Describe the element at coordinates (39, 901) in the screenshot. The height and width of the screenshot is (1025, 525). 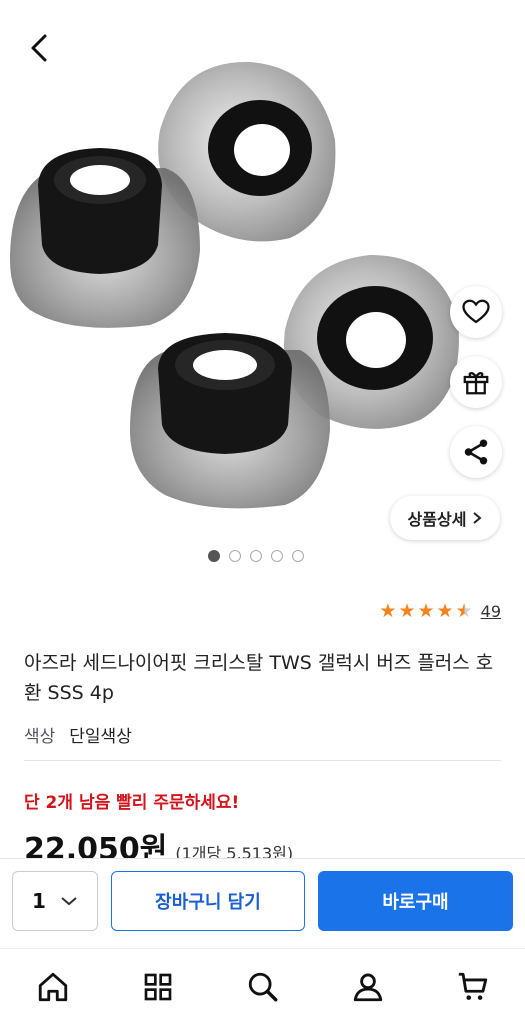
I see `quantity-value: 1` at that location.